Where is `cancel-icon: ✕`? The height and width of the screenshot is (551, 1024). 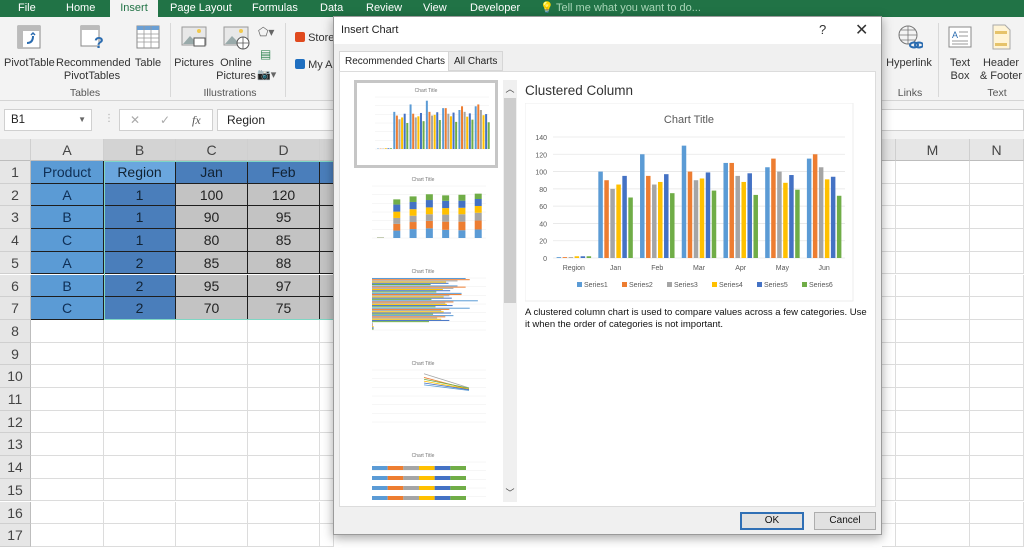 cancel-icon: ✕ is located at coordinates (135, 120).